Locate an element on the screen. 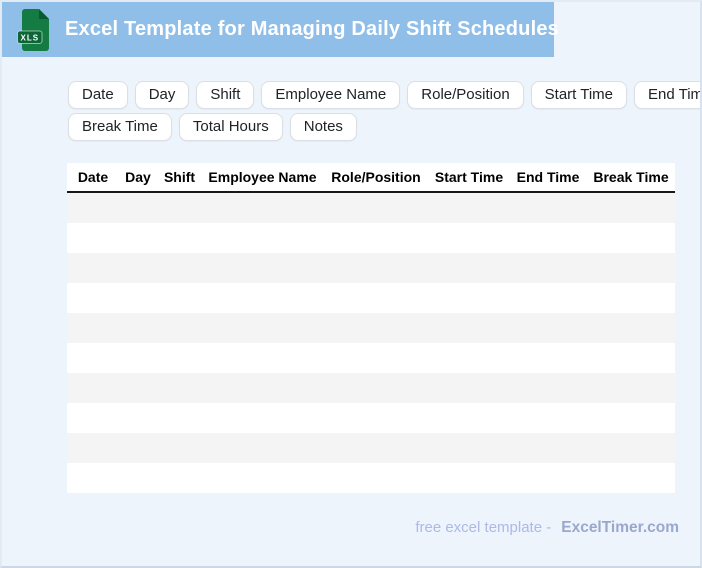 The width and height of the screenshot is (702, 568). col-header-date: Date is located at coordinates (93, 177).